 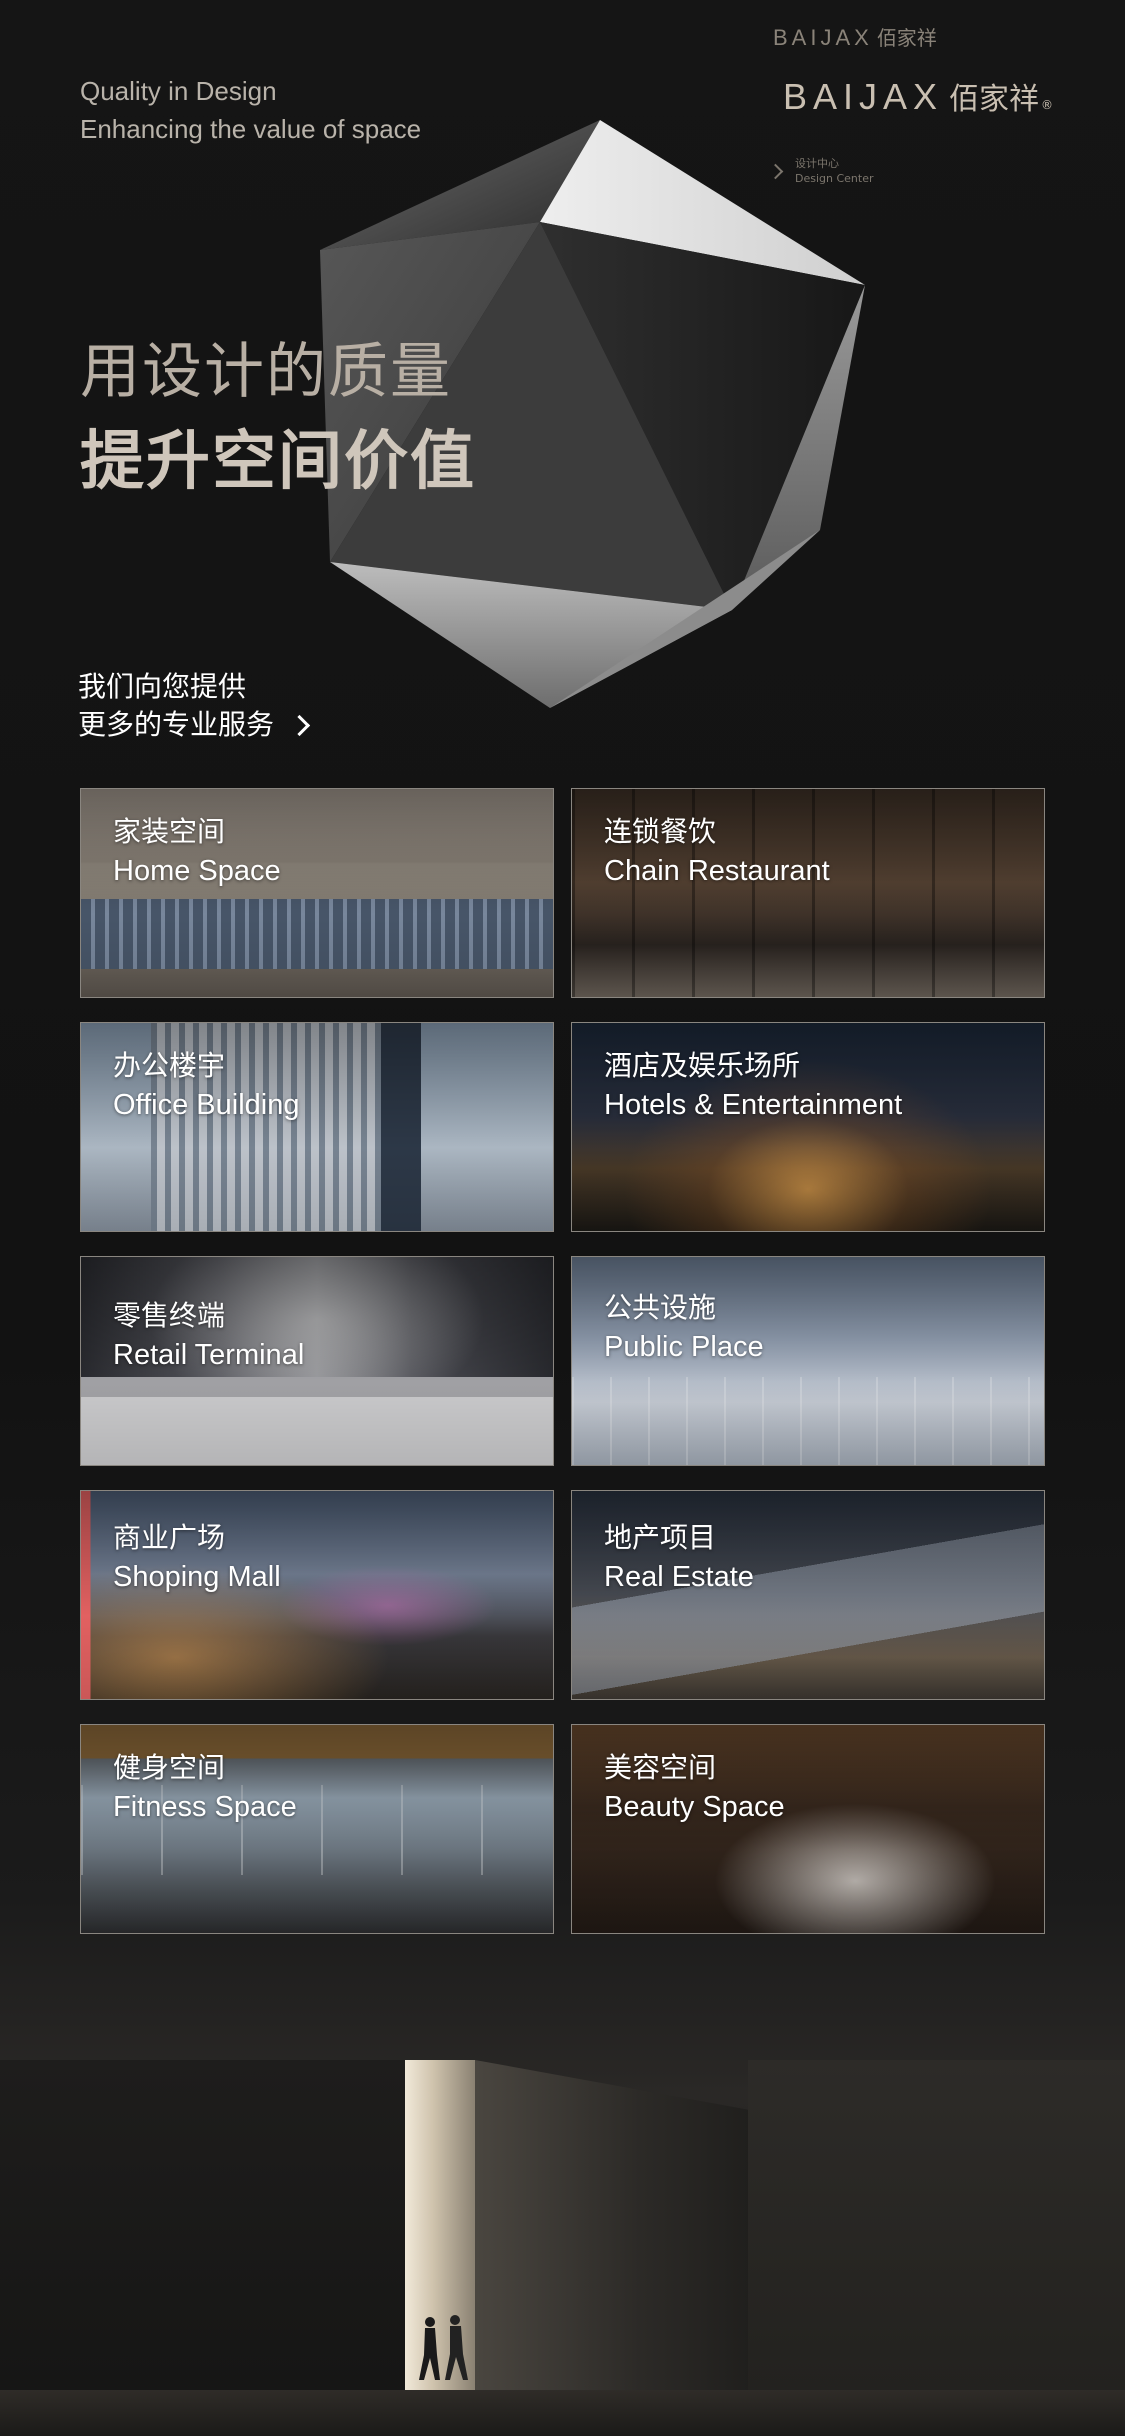 I want to click on design-center-sign: 设计中心 Design Center, so click(x=820, y=171).